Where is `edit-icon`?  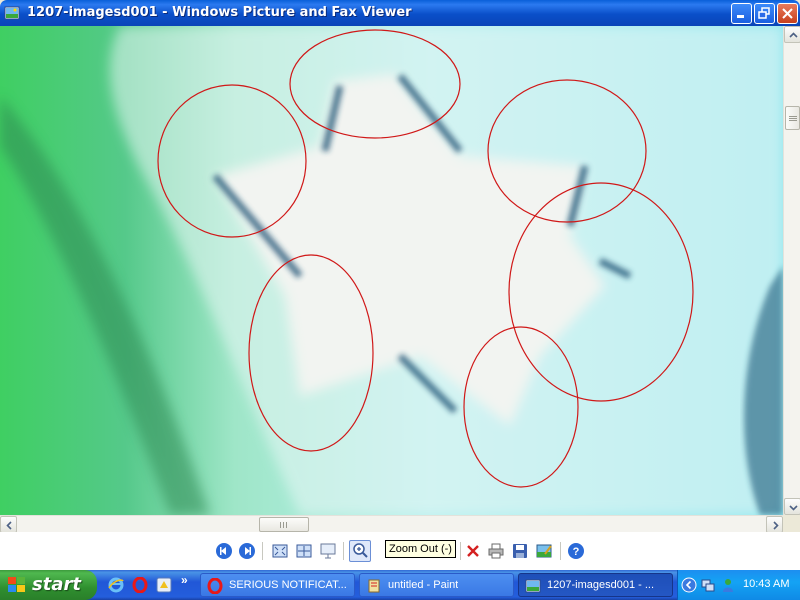
edit-icon is located at coordinates (544, 551).